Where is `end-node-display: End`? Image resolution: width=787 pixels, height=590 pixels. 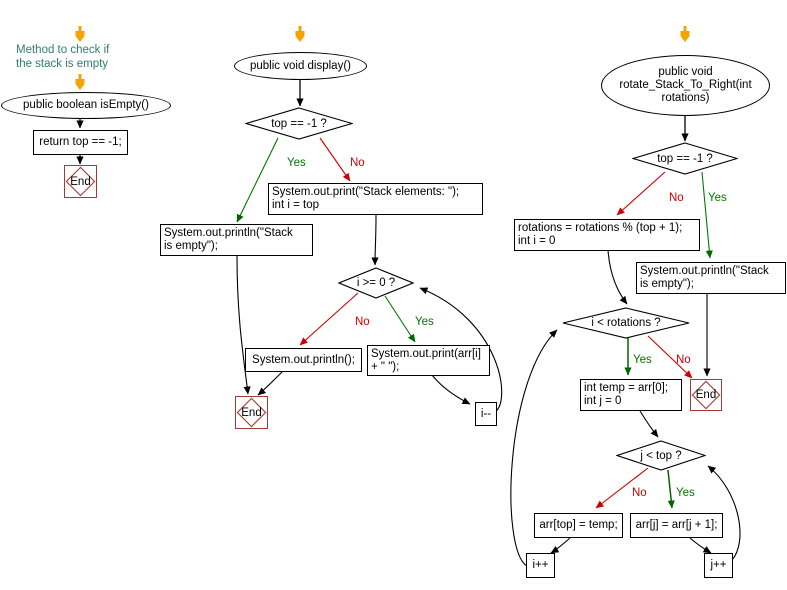 end-node-display: End is located at coordinates (251, 412).